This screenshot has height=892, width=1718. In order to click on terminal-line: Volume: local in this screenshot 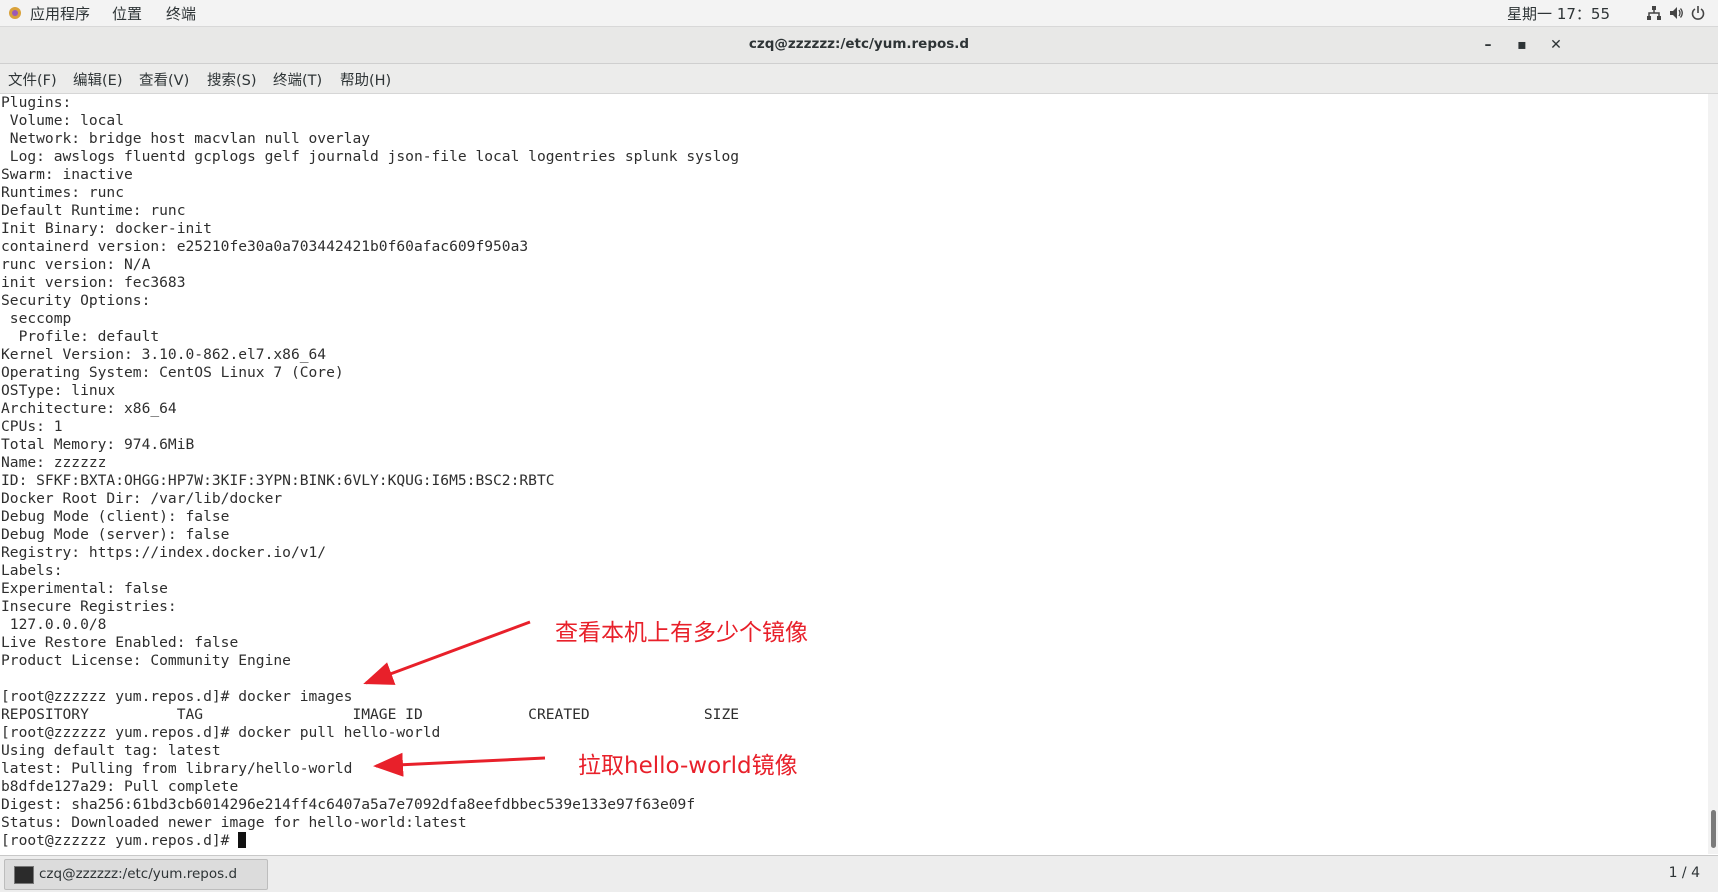, I will do `click(63, 120)`.